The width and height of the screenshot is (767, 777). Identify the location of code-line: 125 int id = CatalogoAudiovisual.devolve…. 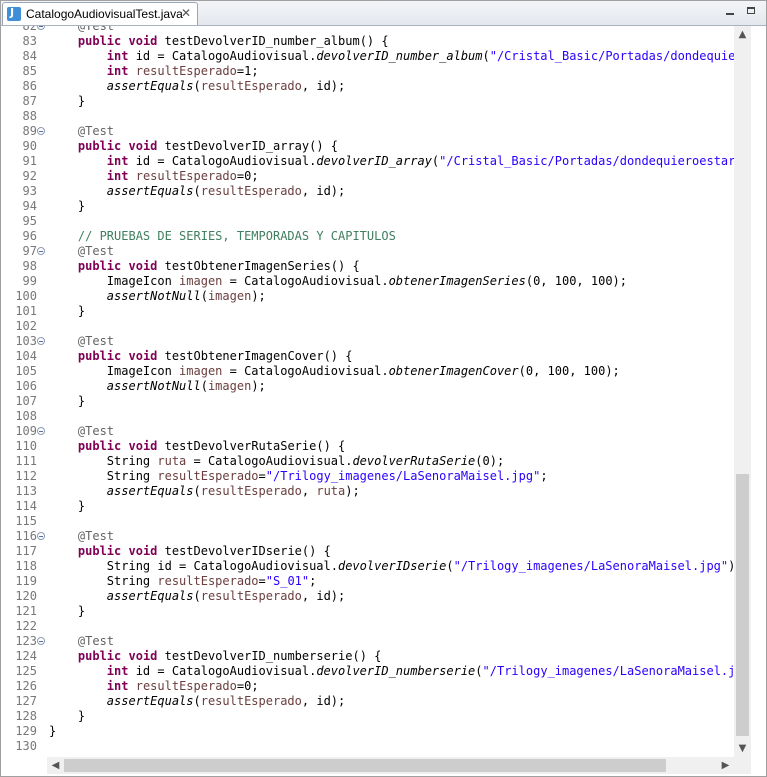
(367, 671).